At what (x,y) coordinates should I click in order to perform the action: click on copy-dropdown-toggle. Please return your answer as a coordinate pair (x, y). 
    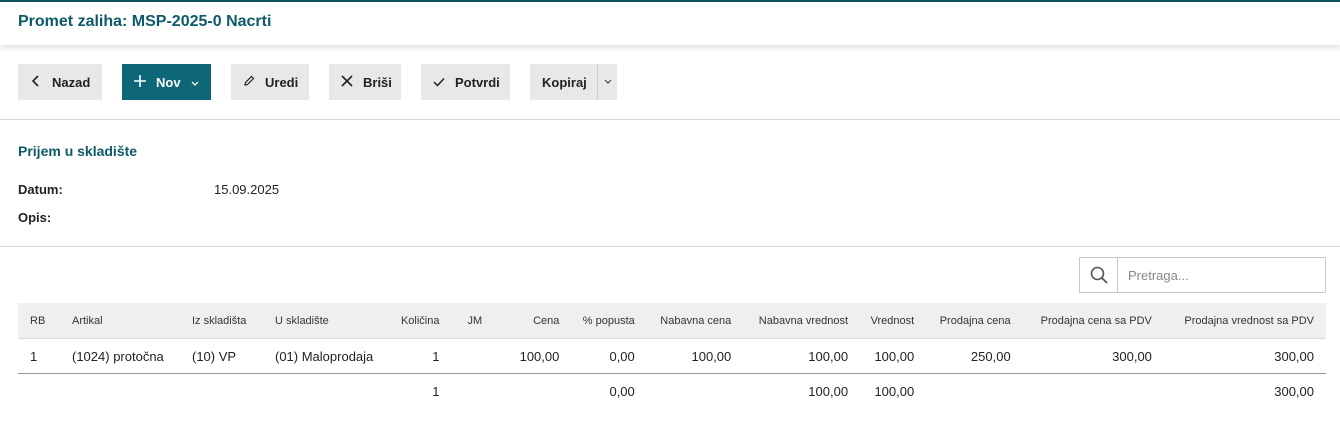
    Looking at the image, I should click on (607, 82).